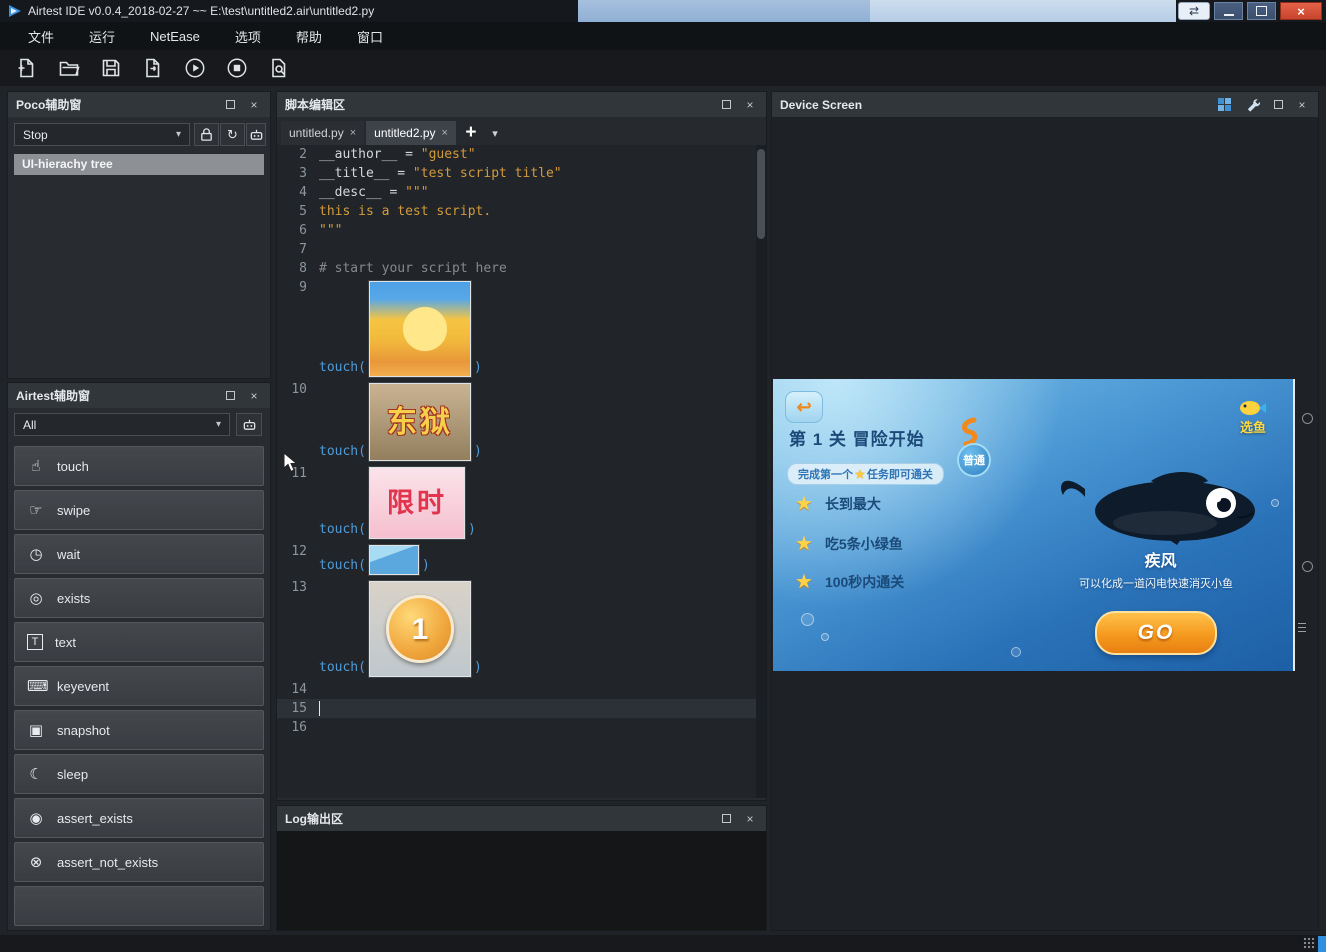  I want to click on touch-target-image-medal-1: 1, so click(419, 629).